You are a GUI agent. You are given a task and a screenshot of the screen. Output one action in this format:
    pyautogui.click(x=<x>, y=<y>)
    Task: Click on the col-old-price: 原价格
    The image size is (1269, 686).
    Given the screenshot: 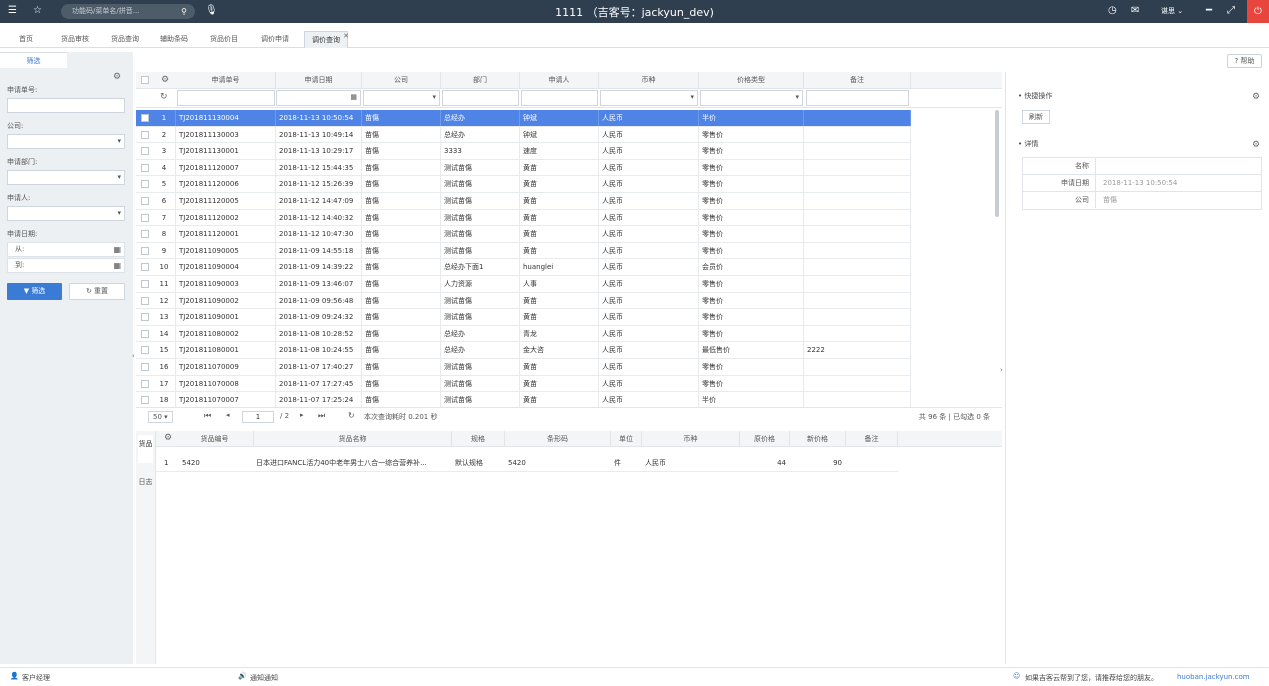 What is the action you would take?
    pyautogui.click(x=765, y=439)
    